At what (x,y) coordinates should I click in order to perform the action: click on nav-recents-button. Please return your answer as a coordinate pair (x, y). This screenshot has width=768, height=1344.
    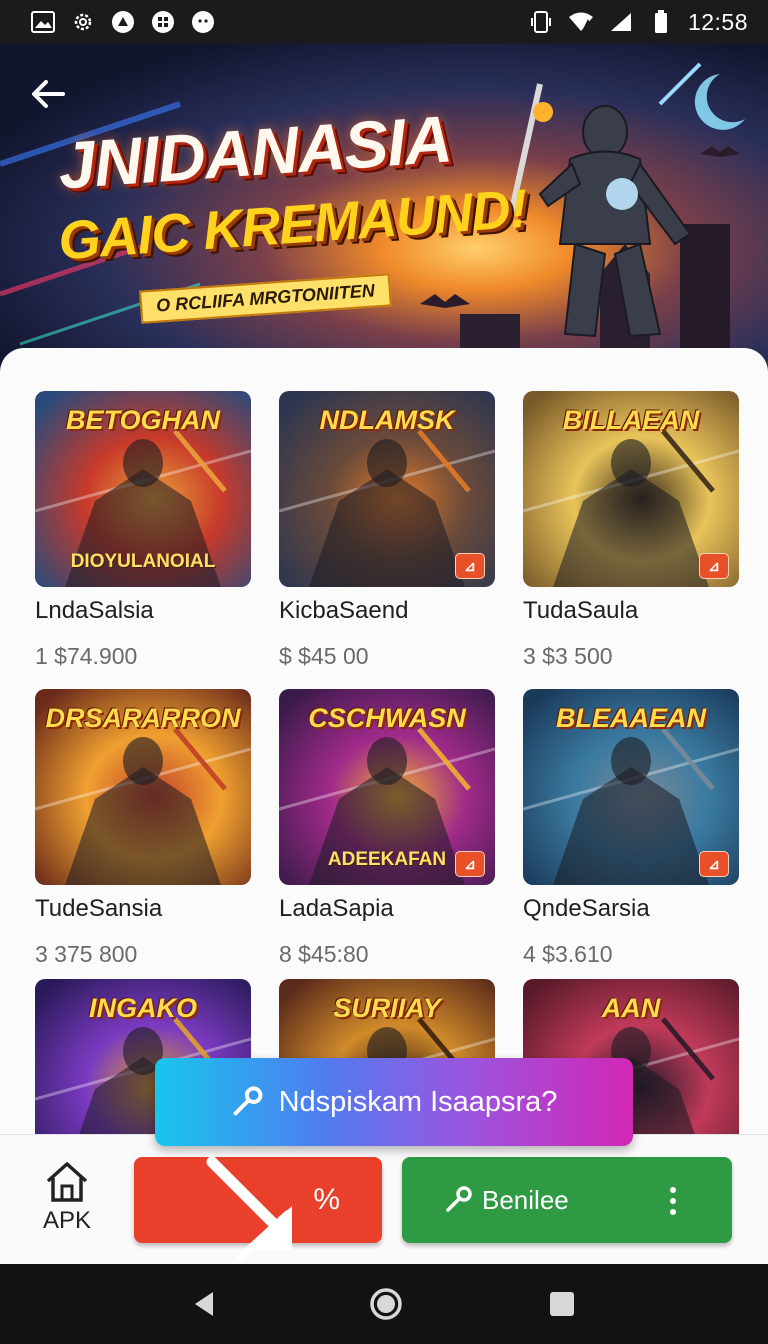
    Looking at the image, I should click on (562, 1304).